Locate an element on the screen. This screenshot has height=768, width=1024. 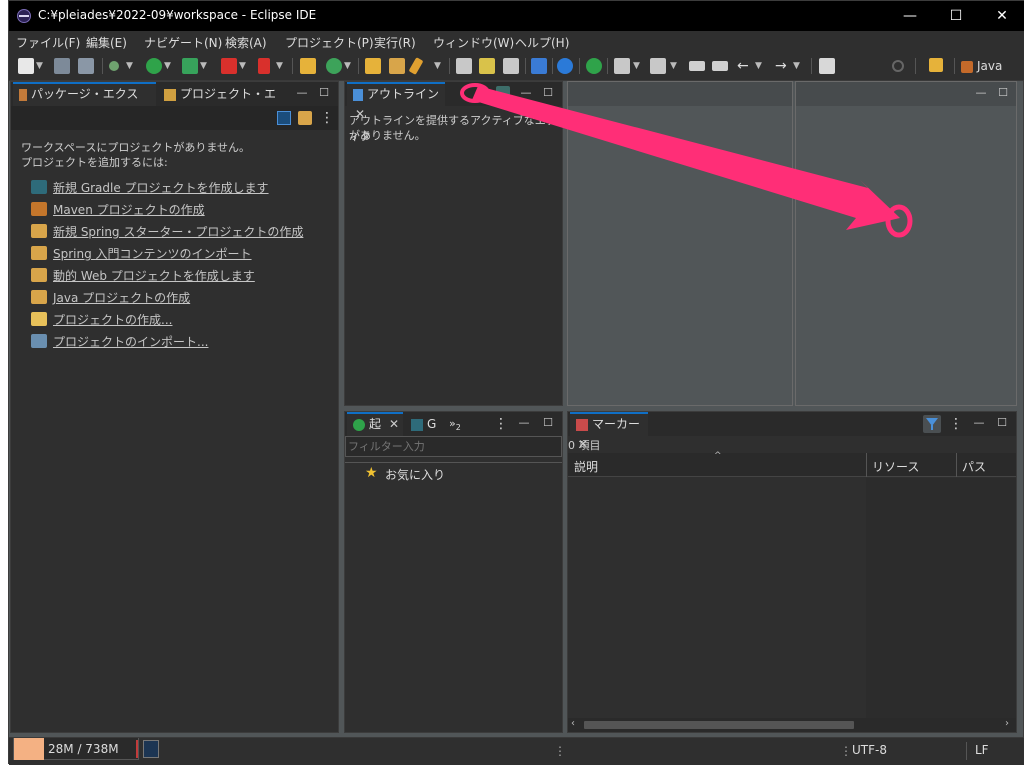
menu-edit: 編集(E) is located at coordinates (106, 42).